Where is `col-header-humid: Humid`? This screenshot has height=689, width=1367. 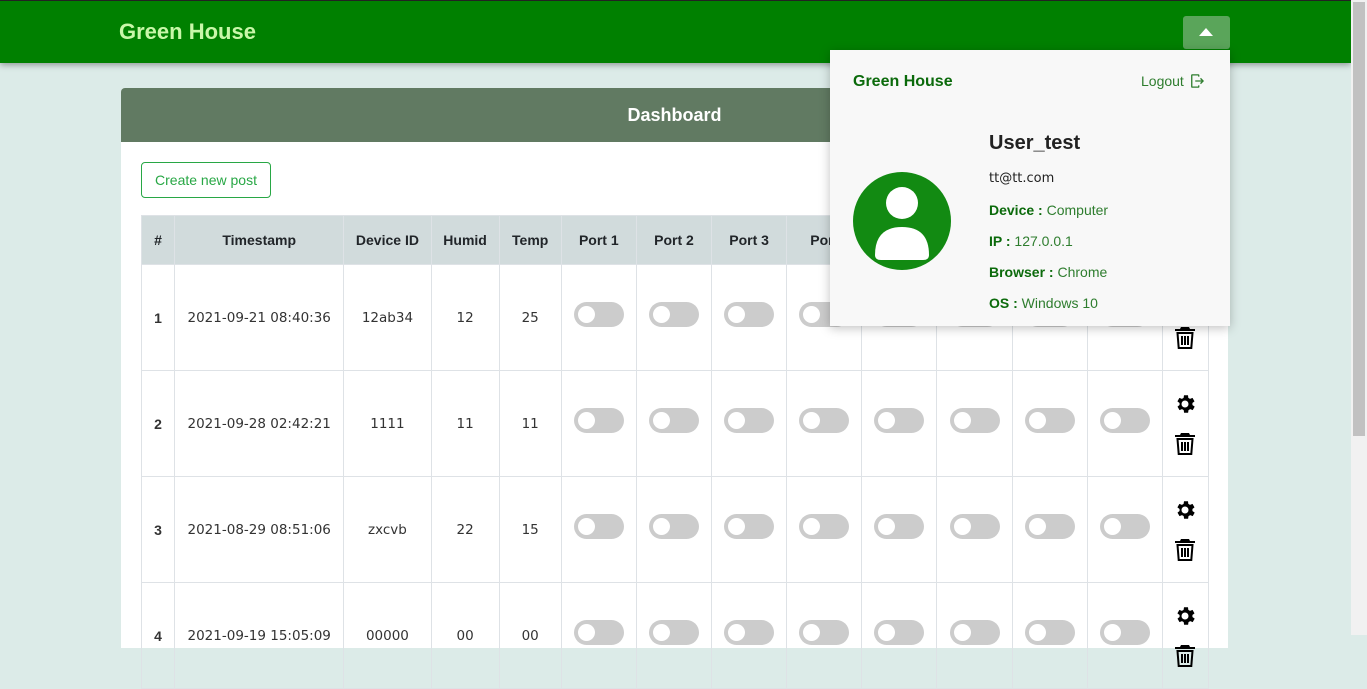
col-header-humid: Humid is located at coordinates (465, 240).